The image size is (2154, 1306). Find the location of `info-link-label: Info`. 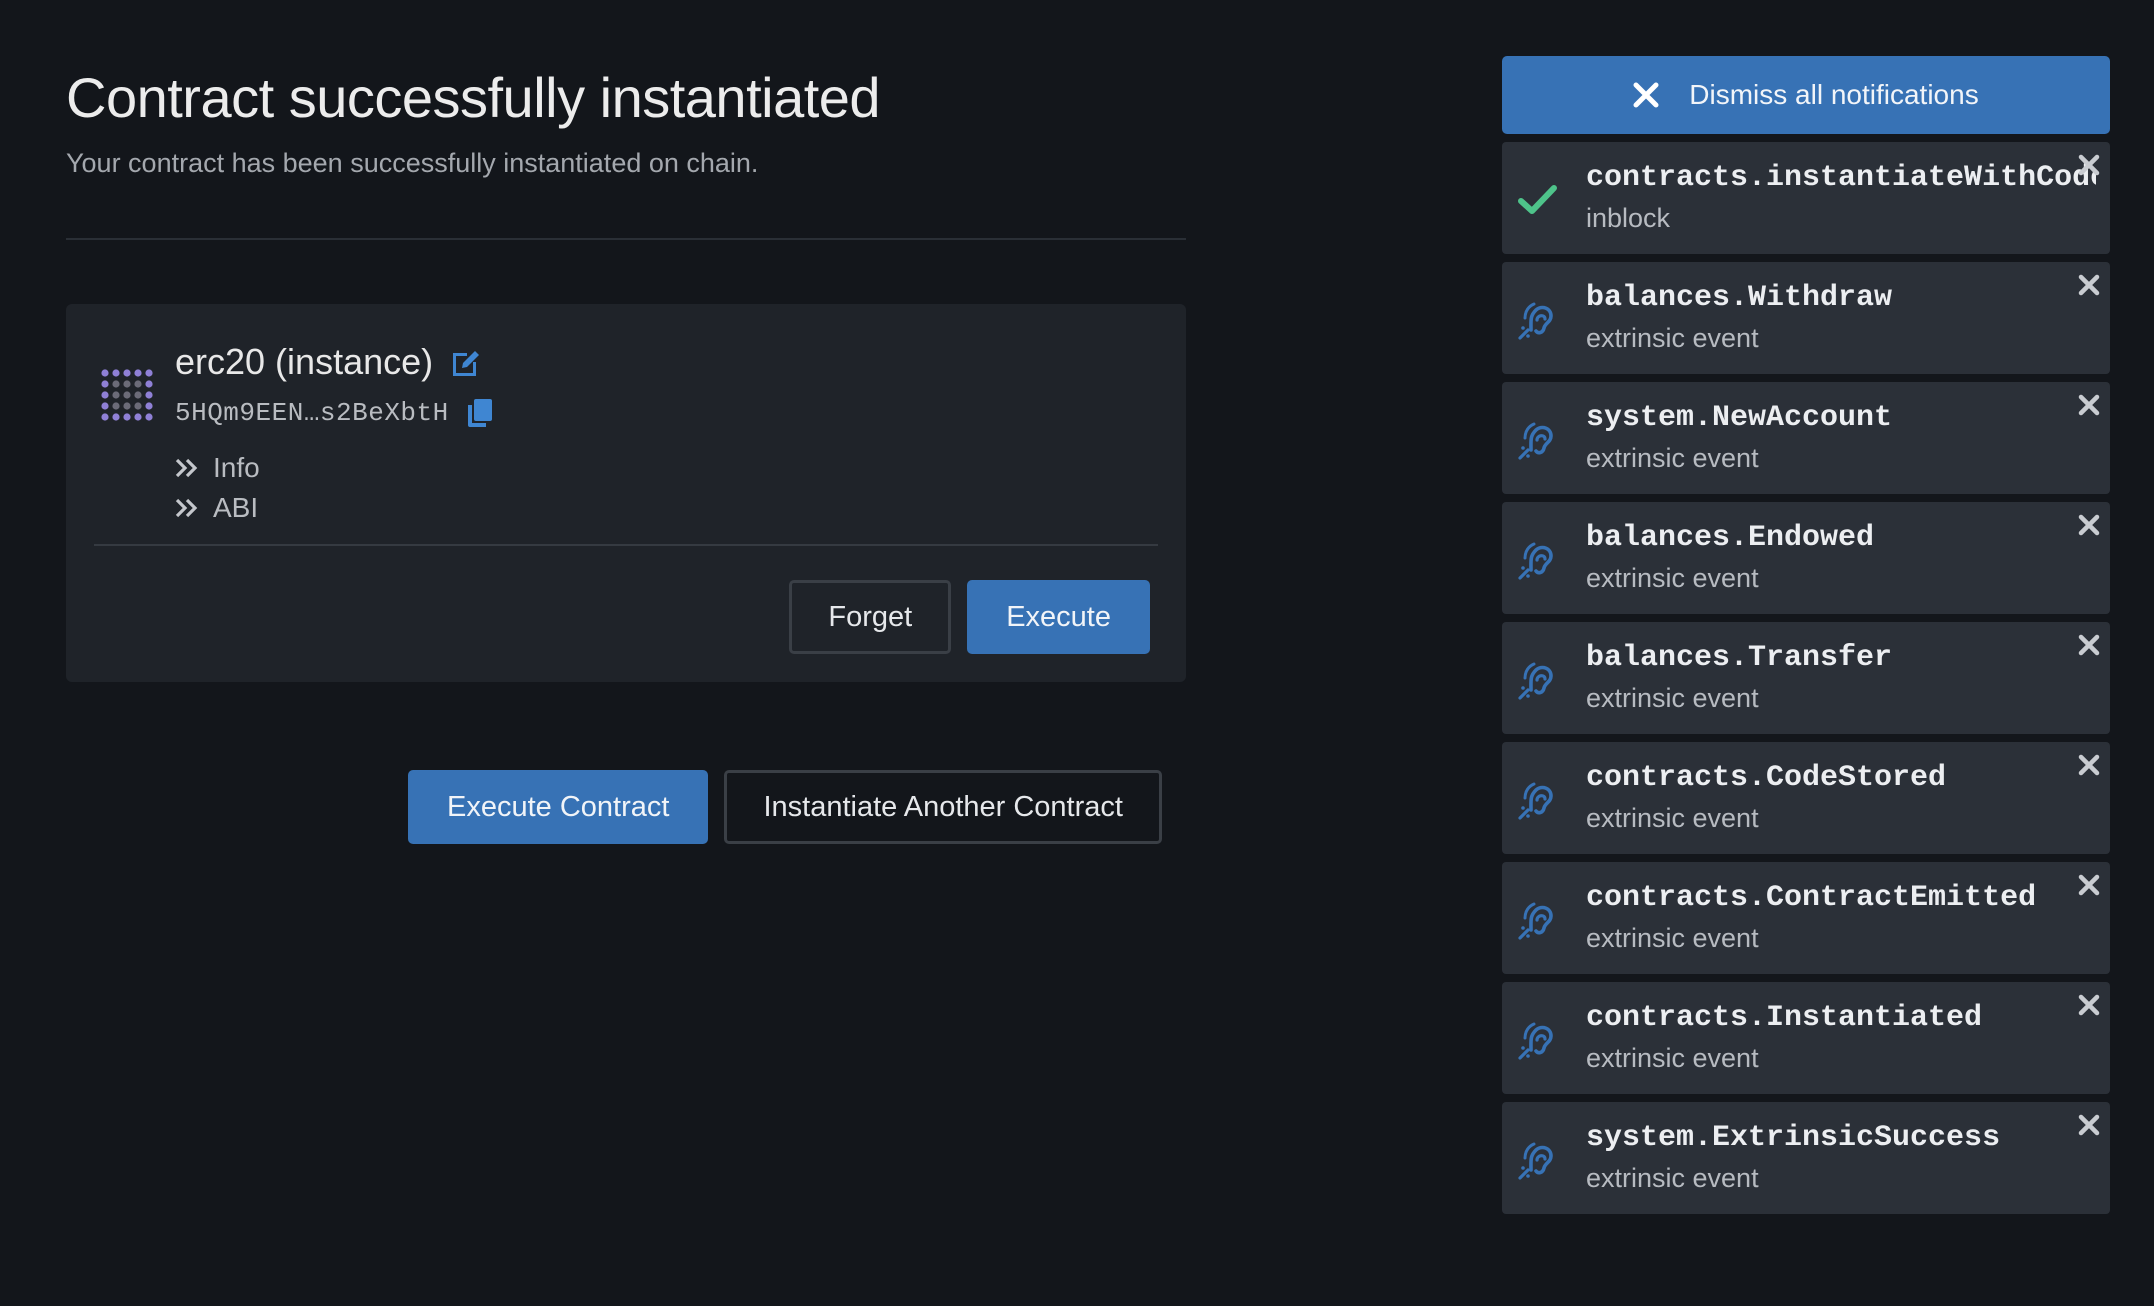

info-link-label: Info is located at coordinates (236, 467).